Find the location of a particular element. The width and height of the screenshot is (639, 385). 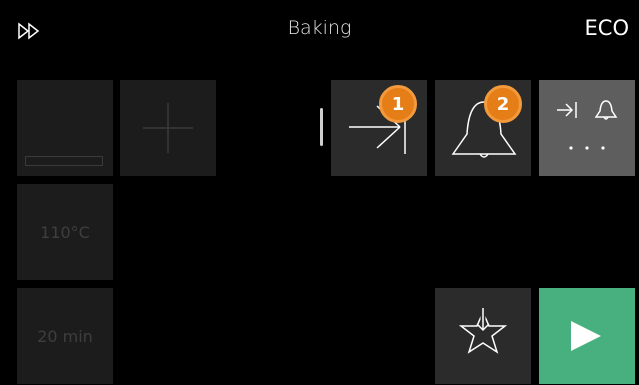

badge-2: 2 is located at coordinates (503, 104).